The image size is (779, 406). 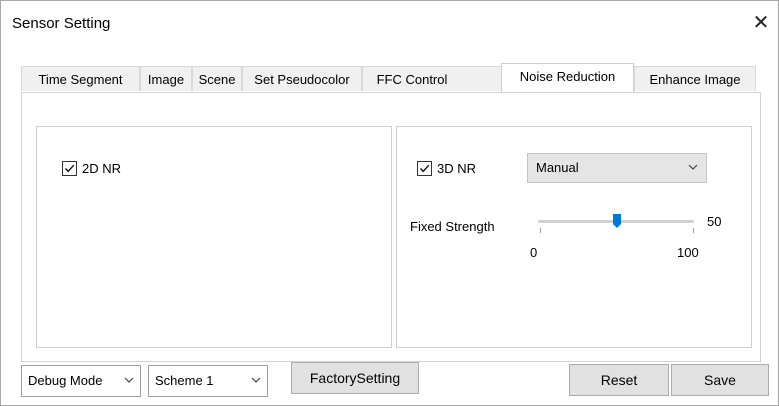 What do you see at coordinates (61, 23) in the screenshot?
I see `dialog-title: Sensor Setting` at bounding box center [61, 23].